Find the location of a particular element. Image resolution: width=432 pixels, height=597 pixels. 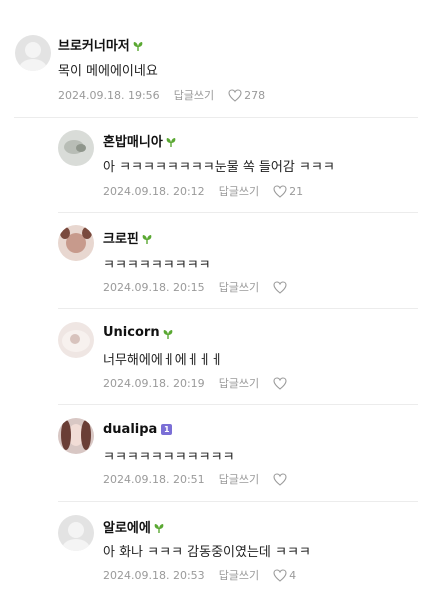

author-nickname: 크로핀 is located at coordinates (121, 237).